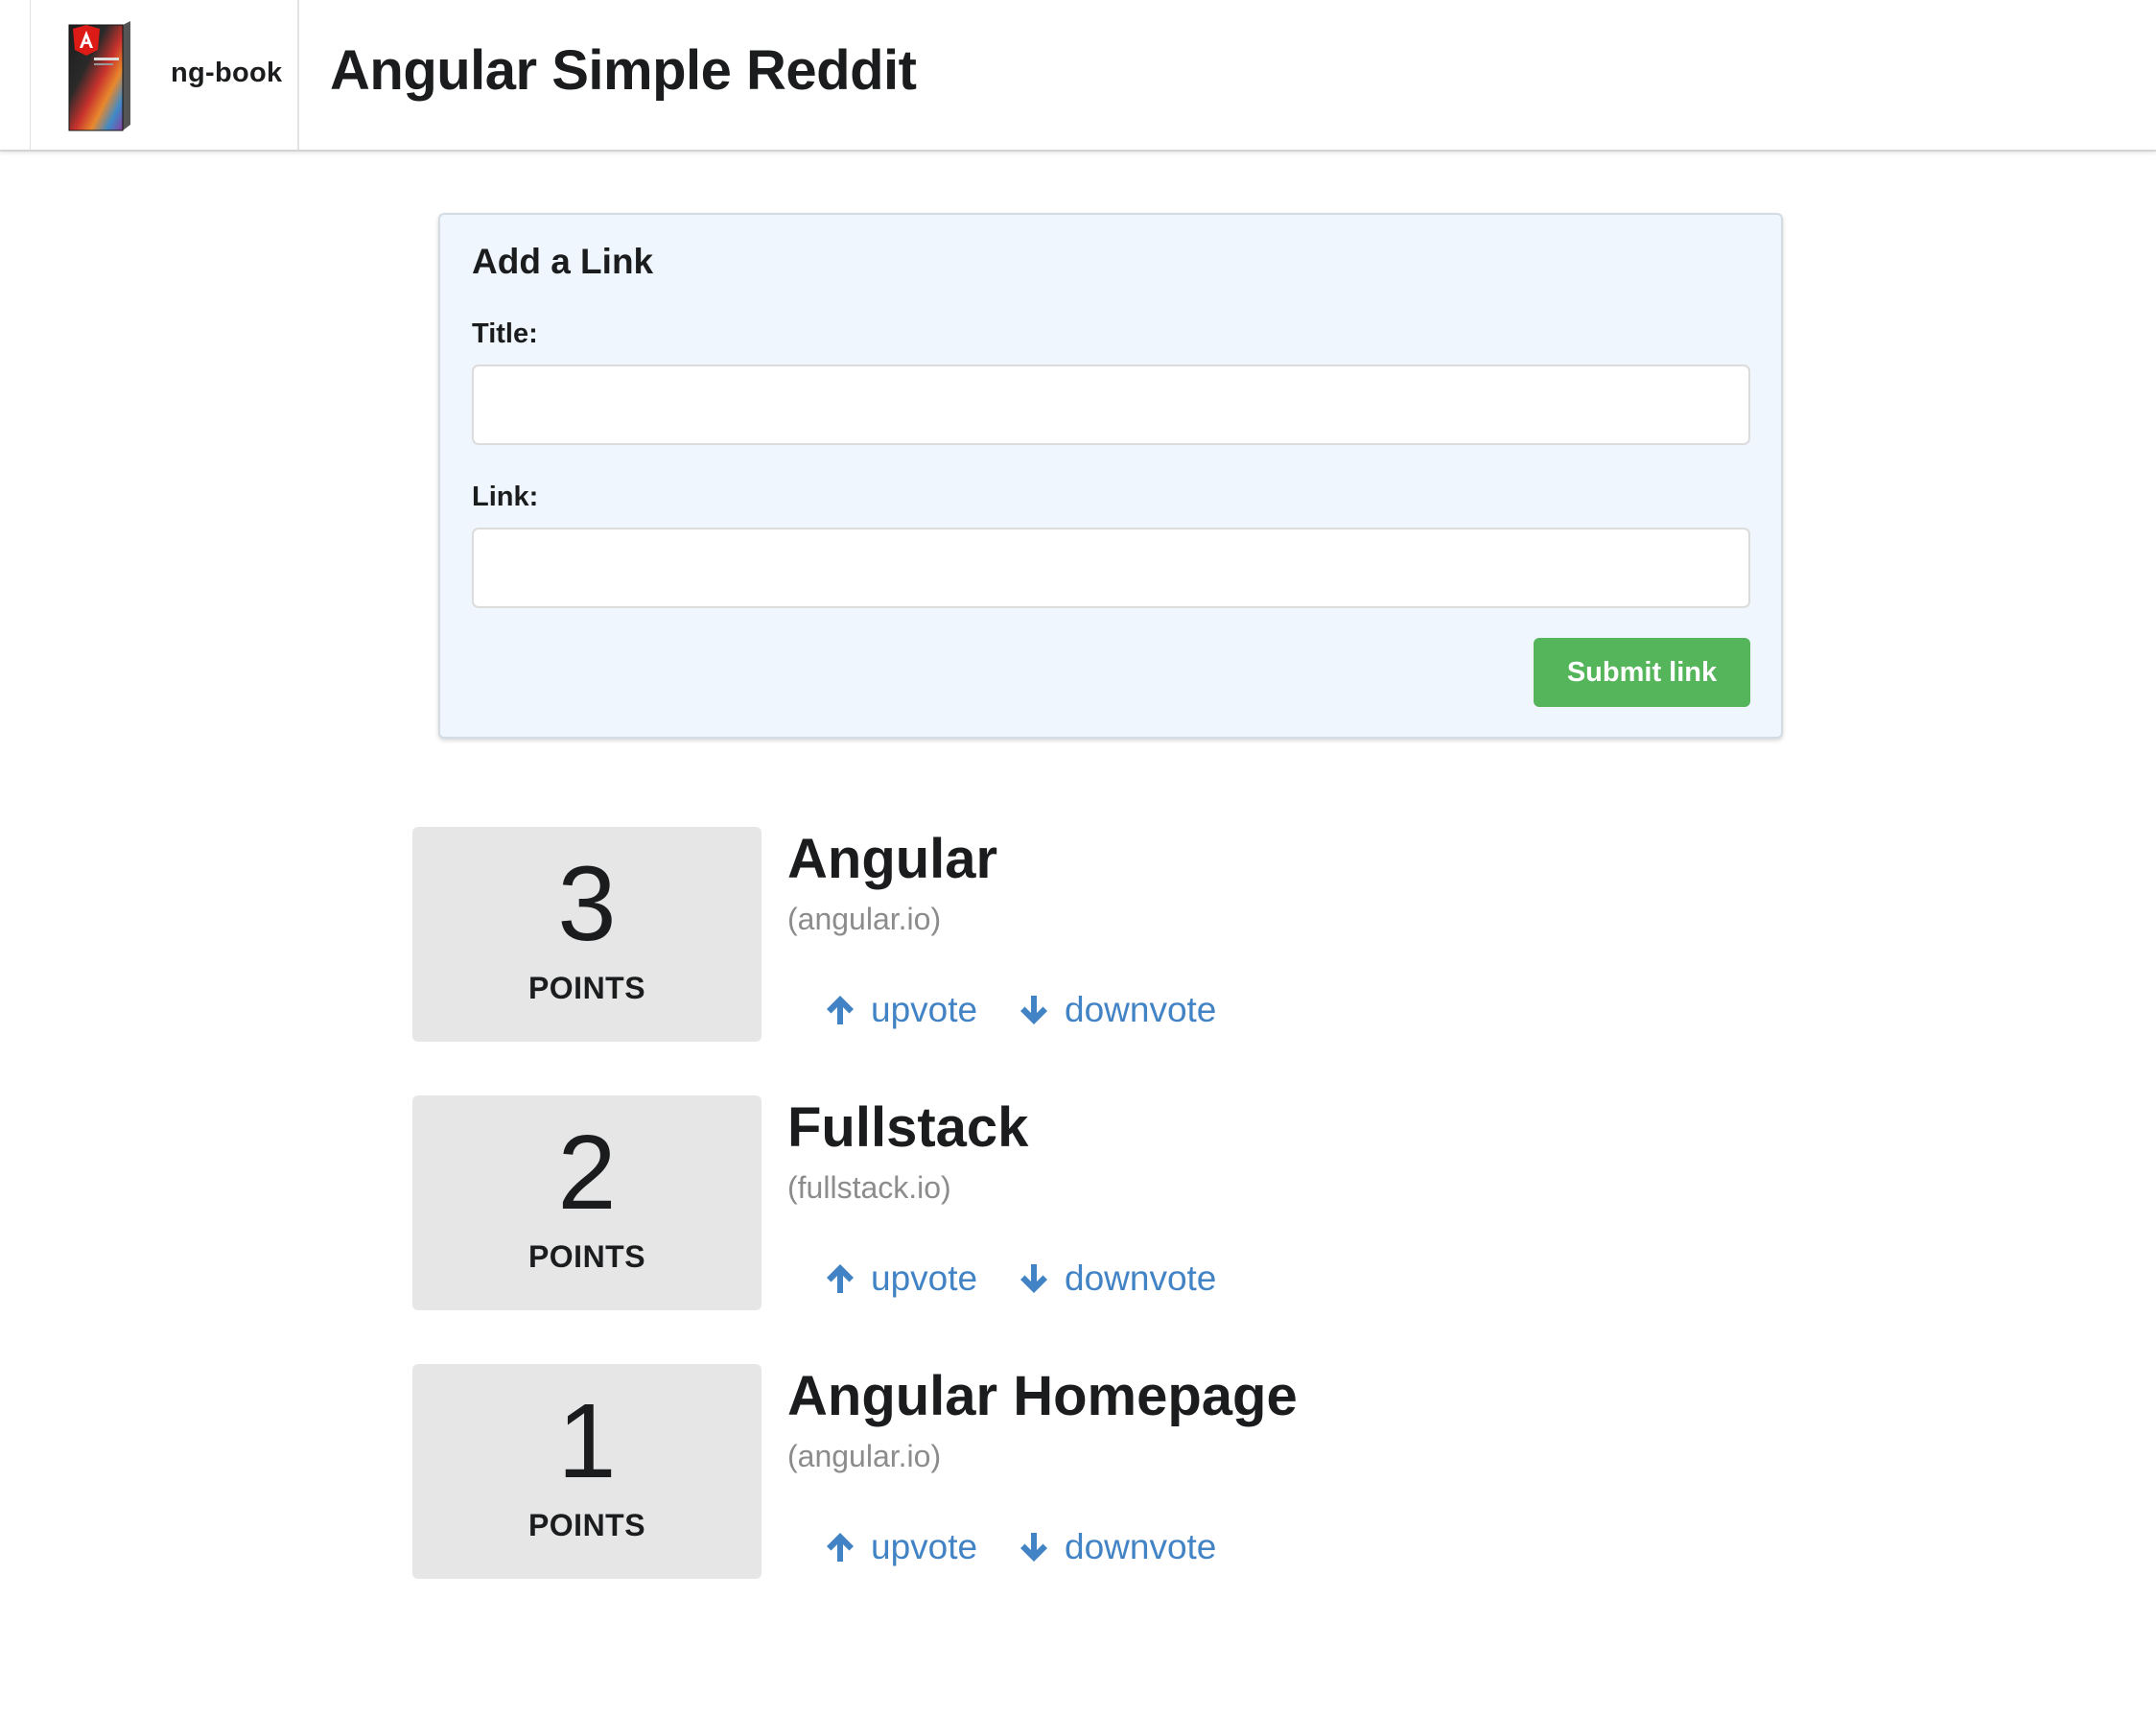  What do you see at coordinates (869, 1187) in the screenshot?
I see `article-domain: (fullstack.io)` at bounding box center [869, 1187].